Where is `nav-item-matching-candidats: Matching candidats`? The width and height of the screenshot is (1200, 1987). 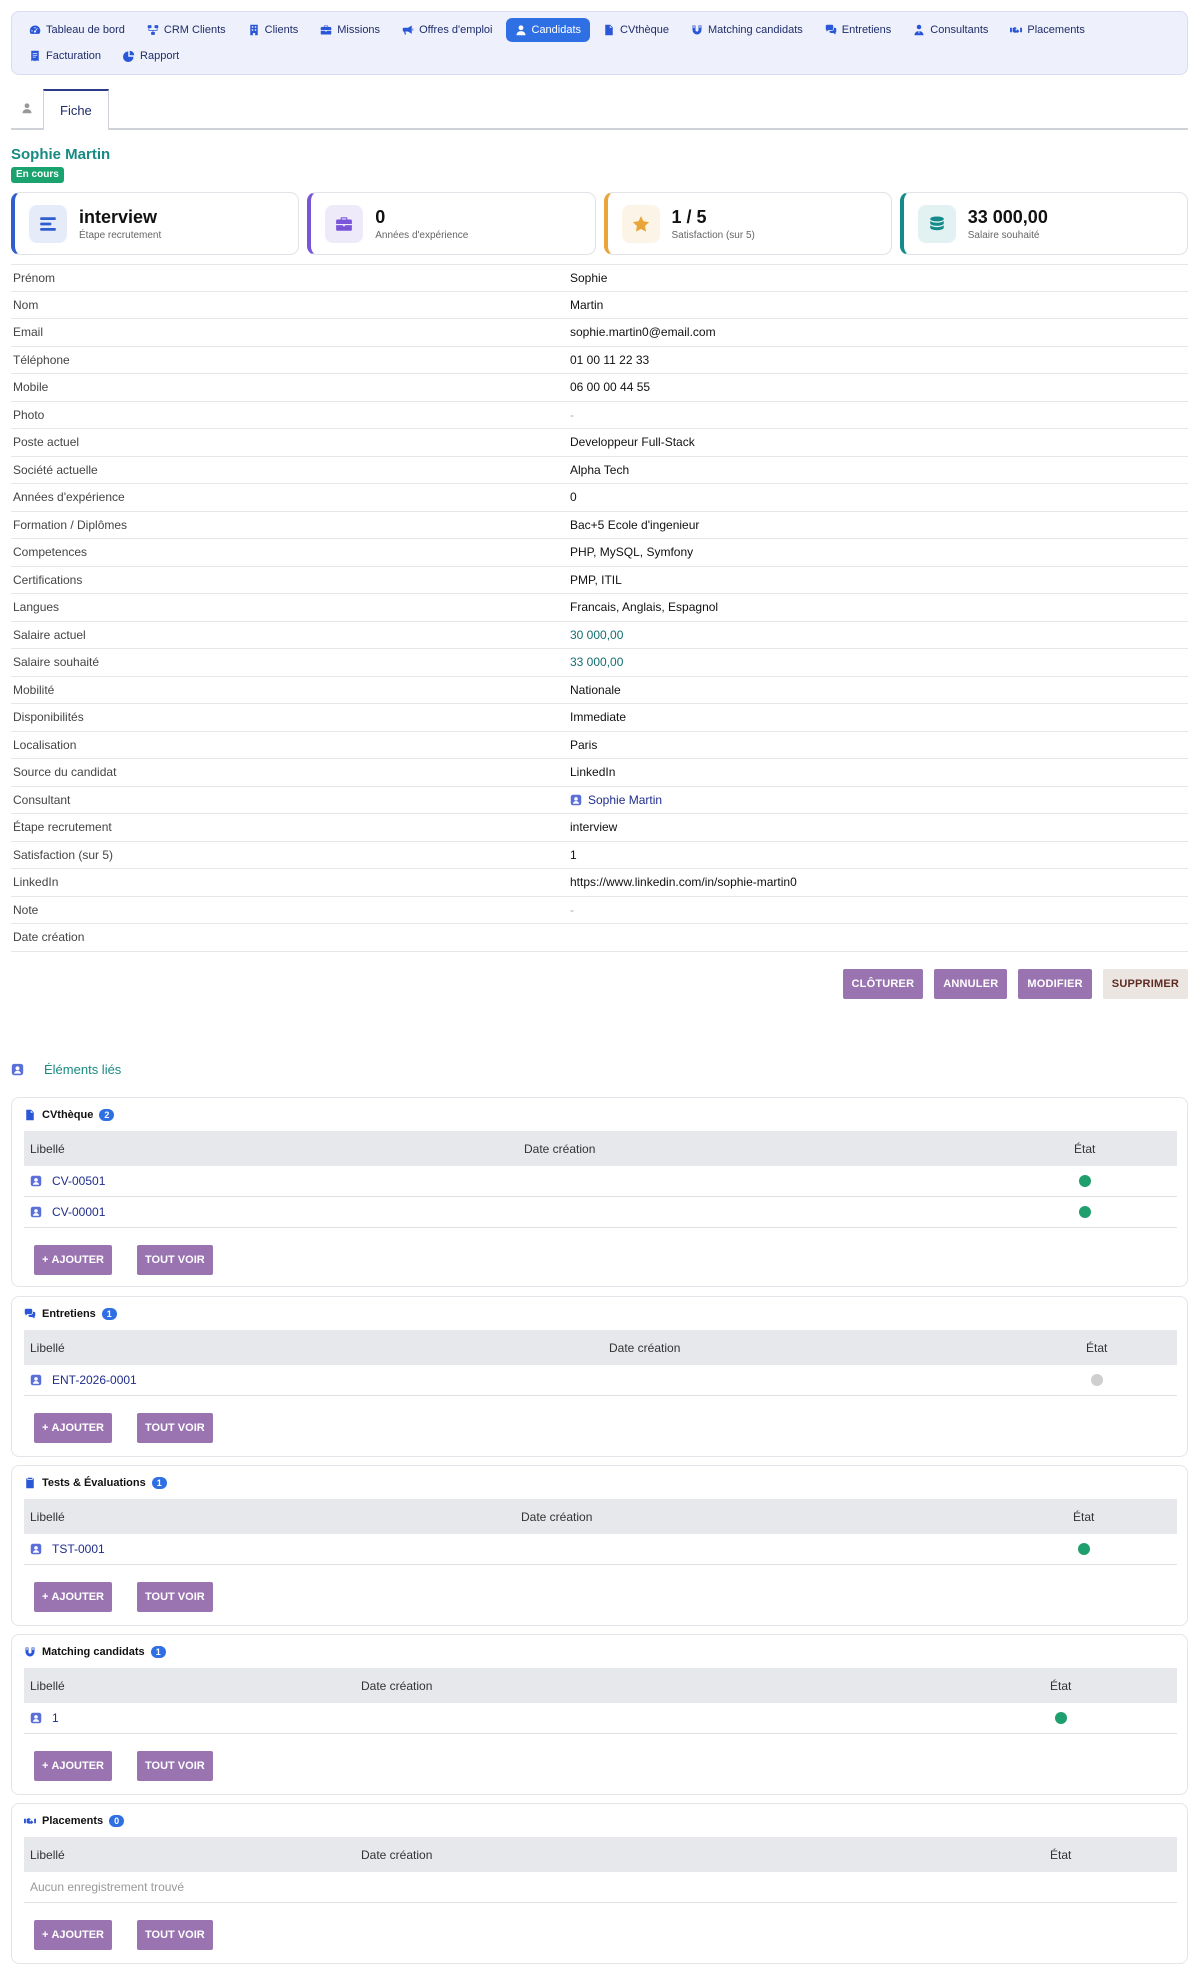 nav-item-matching-candidats: Matching candidats is located at coordinates (747, 30).